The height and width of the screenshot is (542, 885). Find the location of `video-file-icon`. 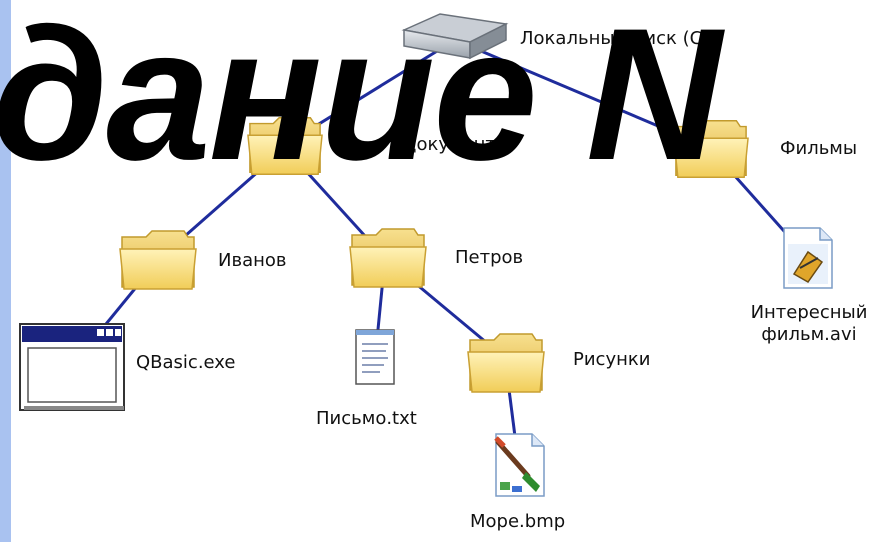

video-file-icon is located at coordinates (808, 258).